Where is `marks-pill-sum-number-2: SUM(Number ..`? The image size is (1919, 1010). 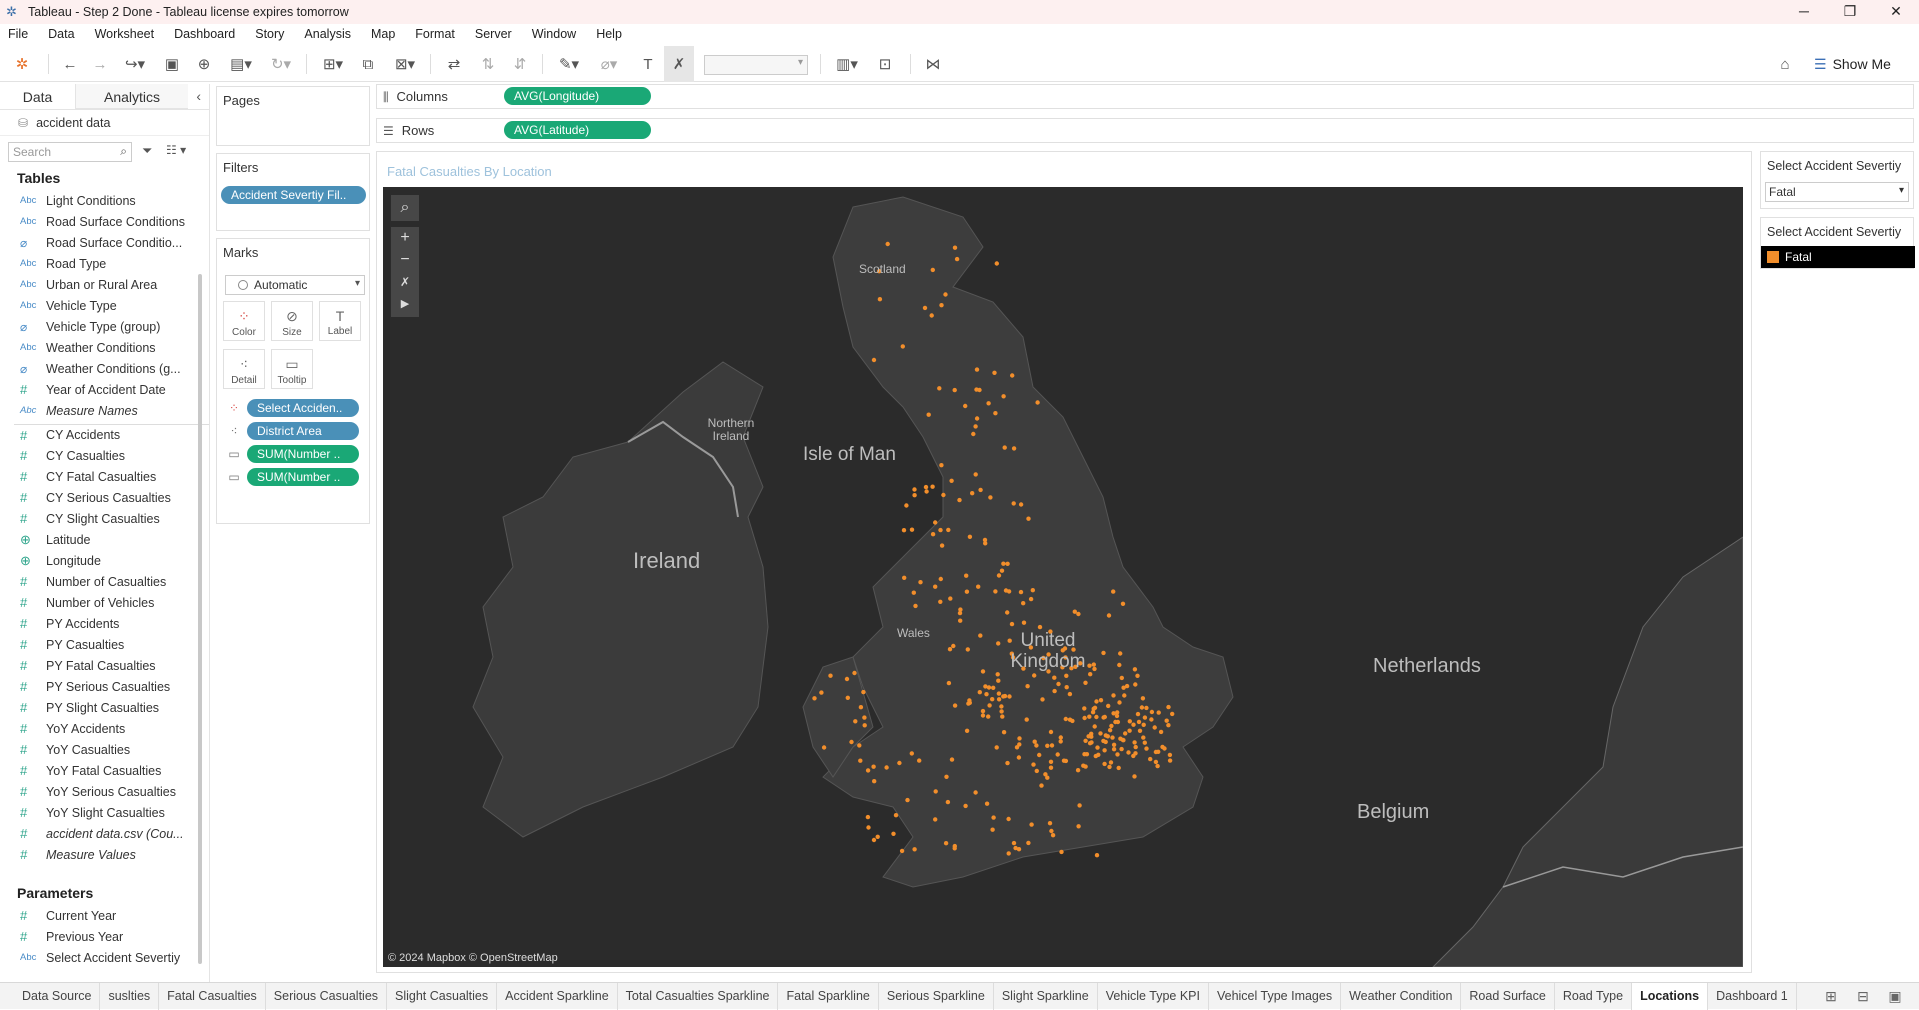
marks-pill-sum-number-2: SUM(Number .. is located at coordinates (303, 477).